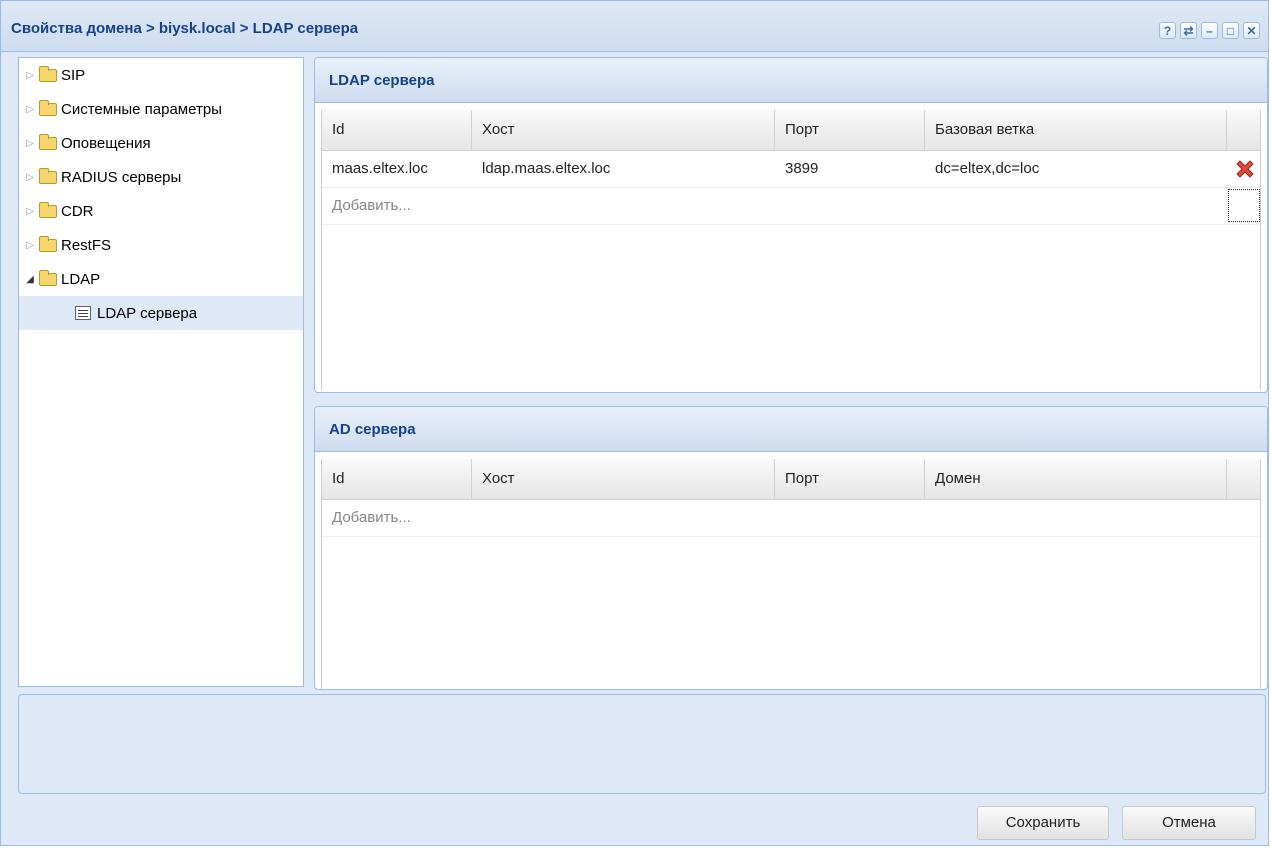 The image size is (1271, 848). Describe the element at coordinates (1244, 205) in the screenshot. I see `focus-cell` at that location.